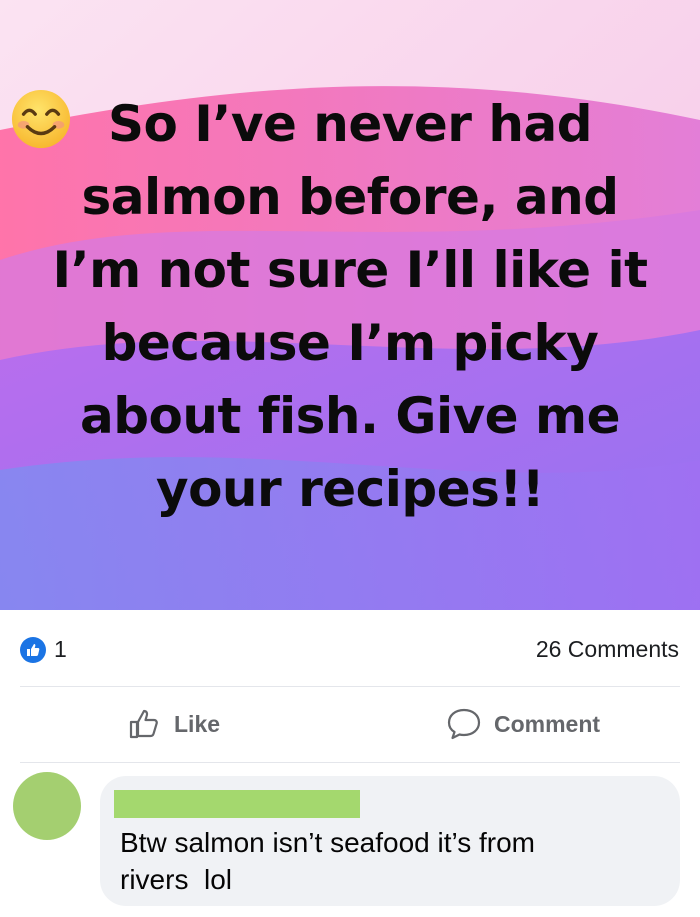  I want to click on like-button: Like, so click(174, 724).